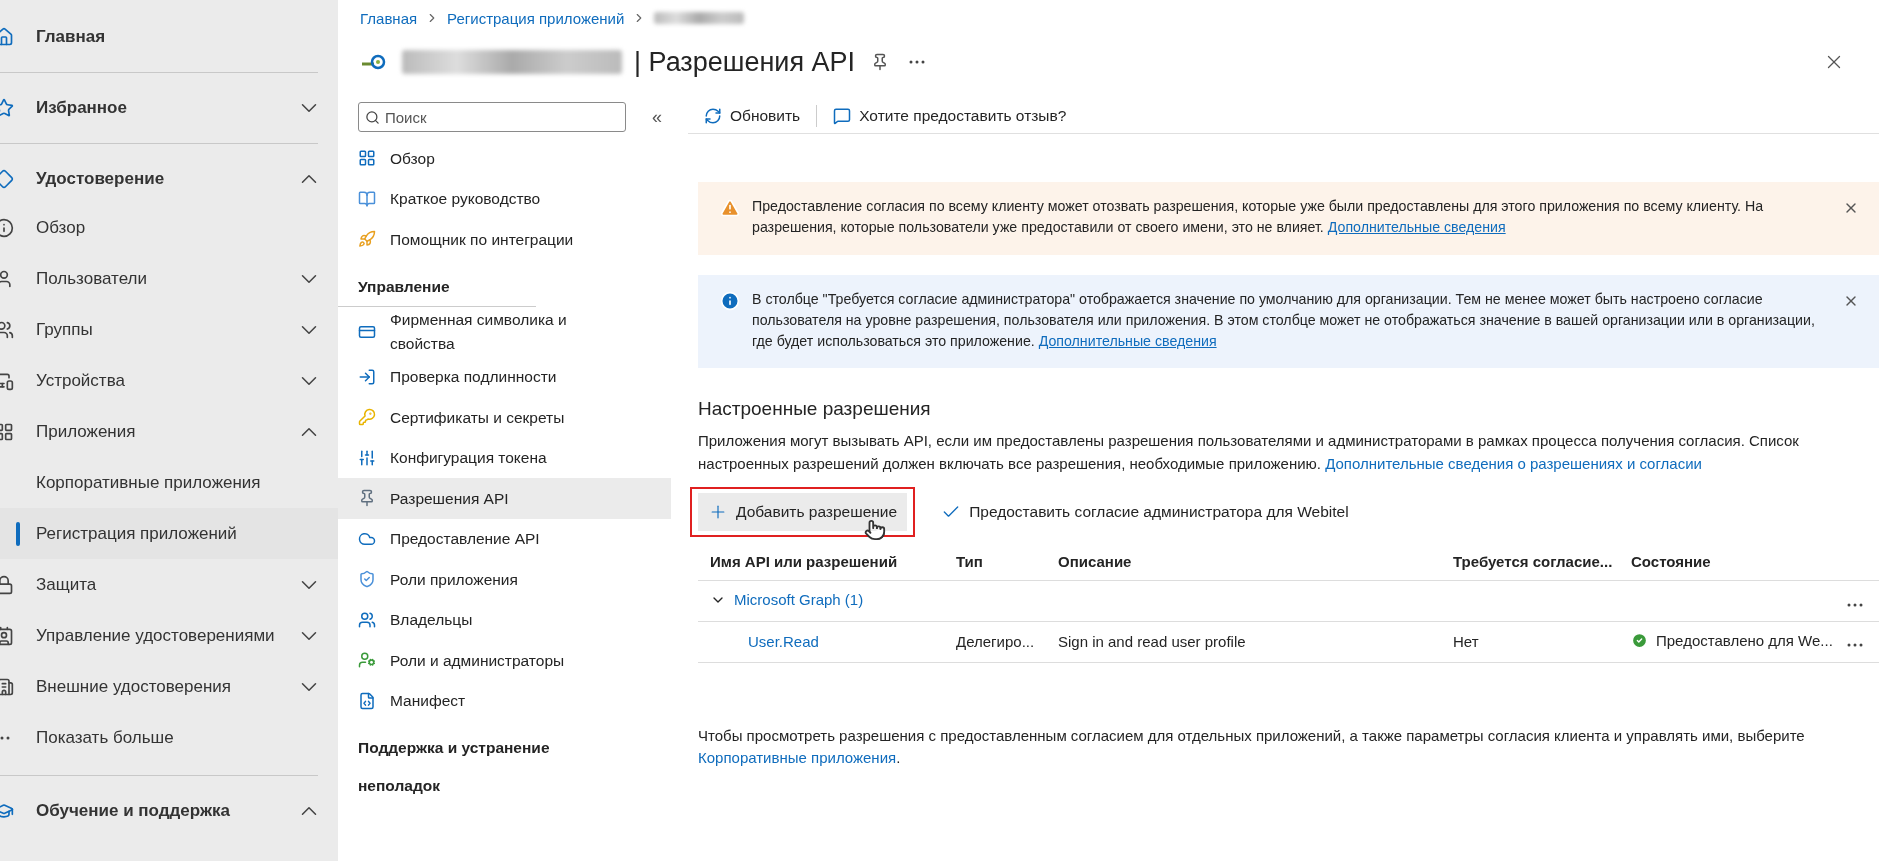 The image size is (1889, 861). I want to click on sidebar-item: Корпоративные приложения, so click(169, 482).